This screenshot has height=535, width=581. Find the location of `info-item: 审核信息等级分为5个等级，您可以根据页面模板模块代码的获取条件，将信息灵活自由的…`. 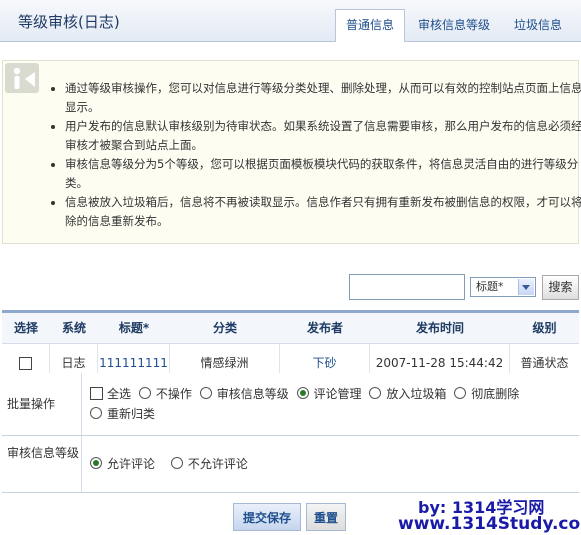

info-item: 审核信息等级分为5个等级，您可以根据页面模板模块代码的获取条件，将信息灵活自由的… is located at coordinates (323, 174).